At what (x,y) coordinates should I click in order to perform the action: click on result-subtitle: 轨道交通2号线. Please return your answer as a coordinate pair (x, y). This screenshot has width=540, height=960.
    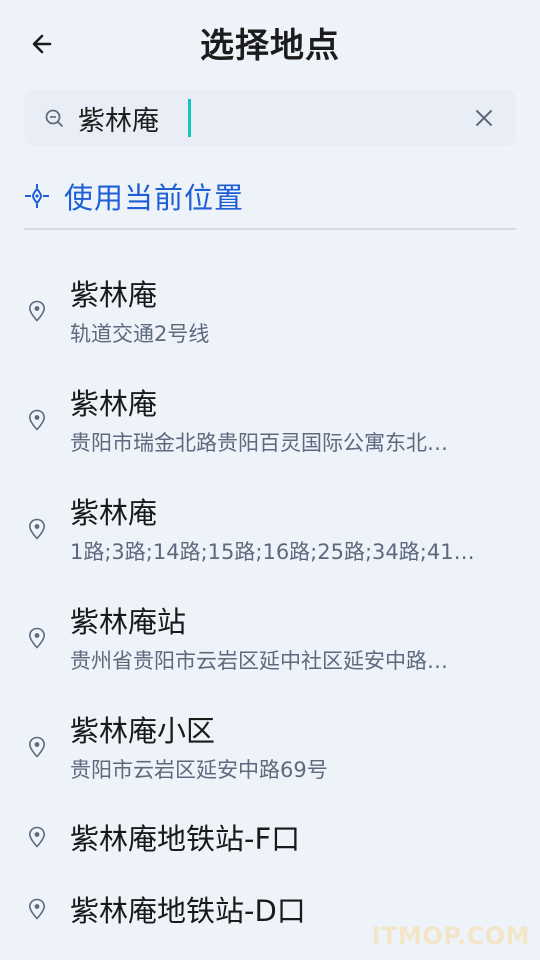
    Looking at the image, I should click on (140, 334).